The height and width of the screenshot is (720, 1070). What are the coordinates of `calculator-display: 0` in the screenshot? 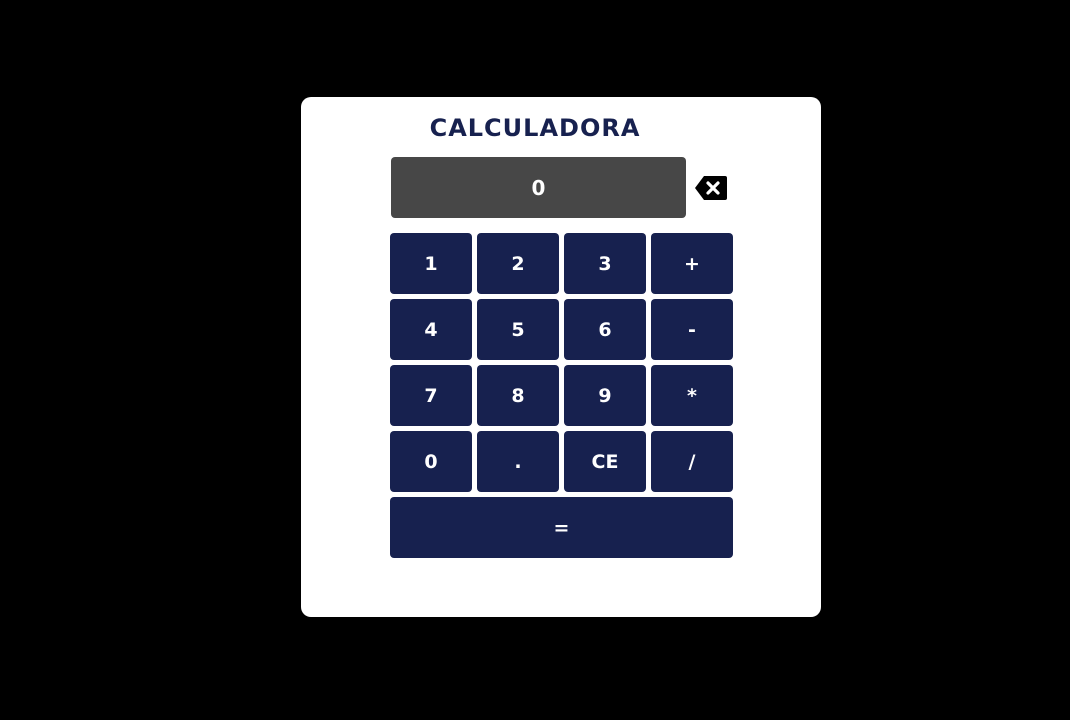 It's located at (538, 187).